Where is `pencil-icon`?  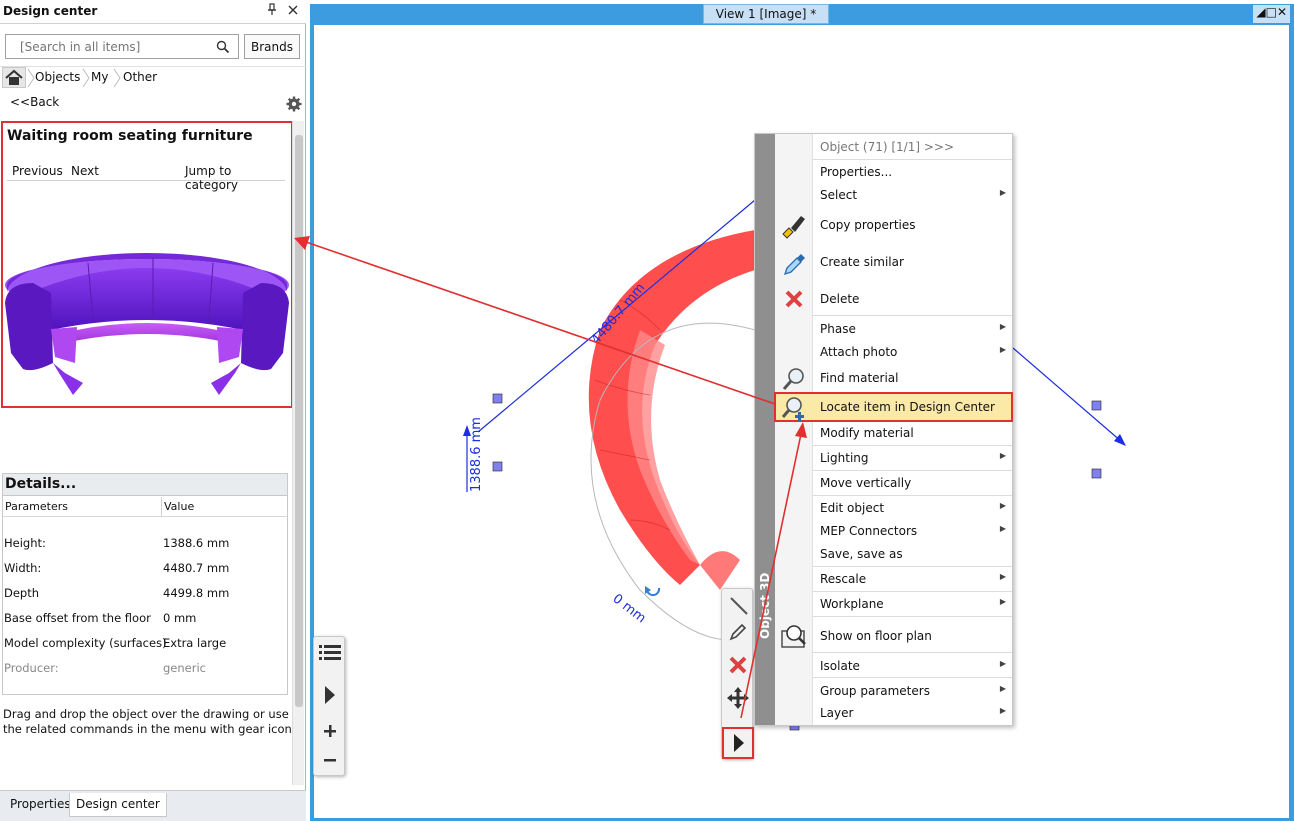
pencil-icon is located at coordinates (738, 632).